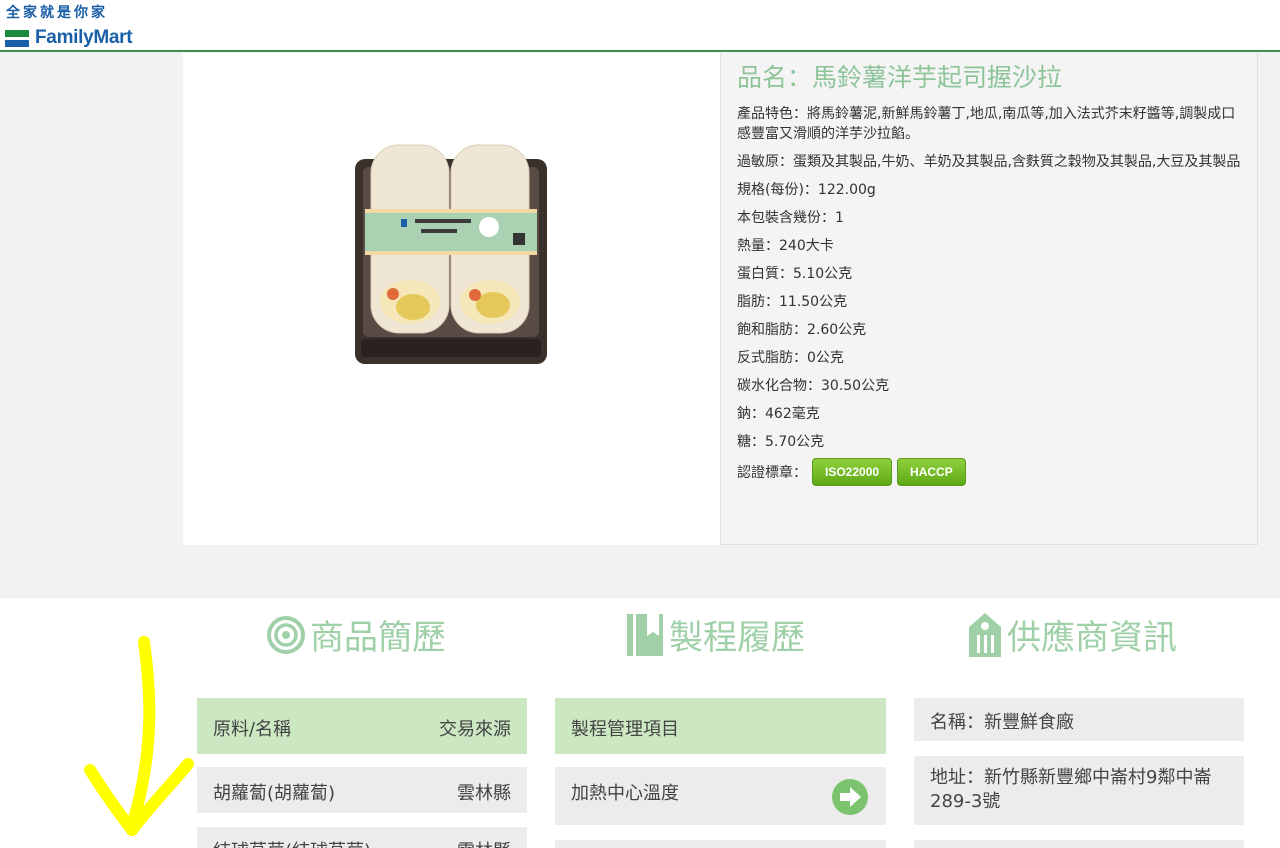  What do you see at coordinates (378, 638) in the screenshot?
I see `section-title-profile-text: 商品簡歷` at bounding box center [378, 638].